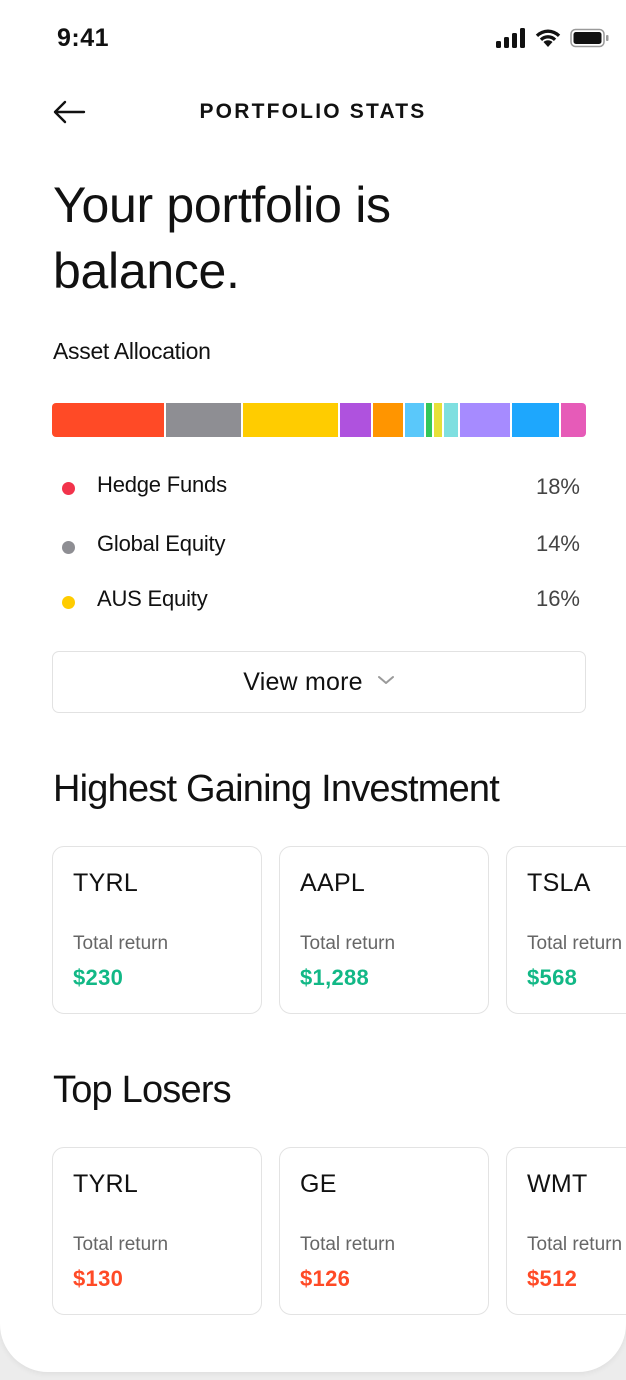 The image size is (626, 1380). What do you see at coordinates (319, 491) in the screenshot?
I see `legend-row-hedge-funds: Hedge Funds 18%` at bounding box center [319, 491].